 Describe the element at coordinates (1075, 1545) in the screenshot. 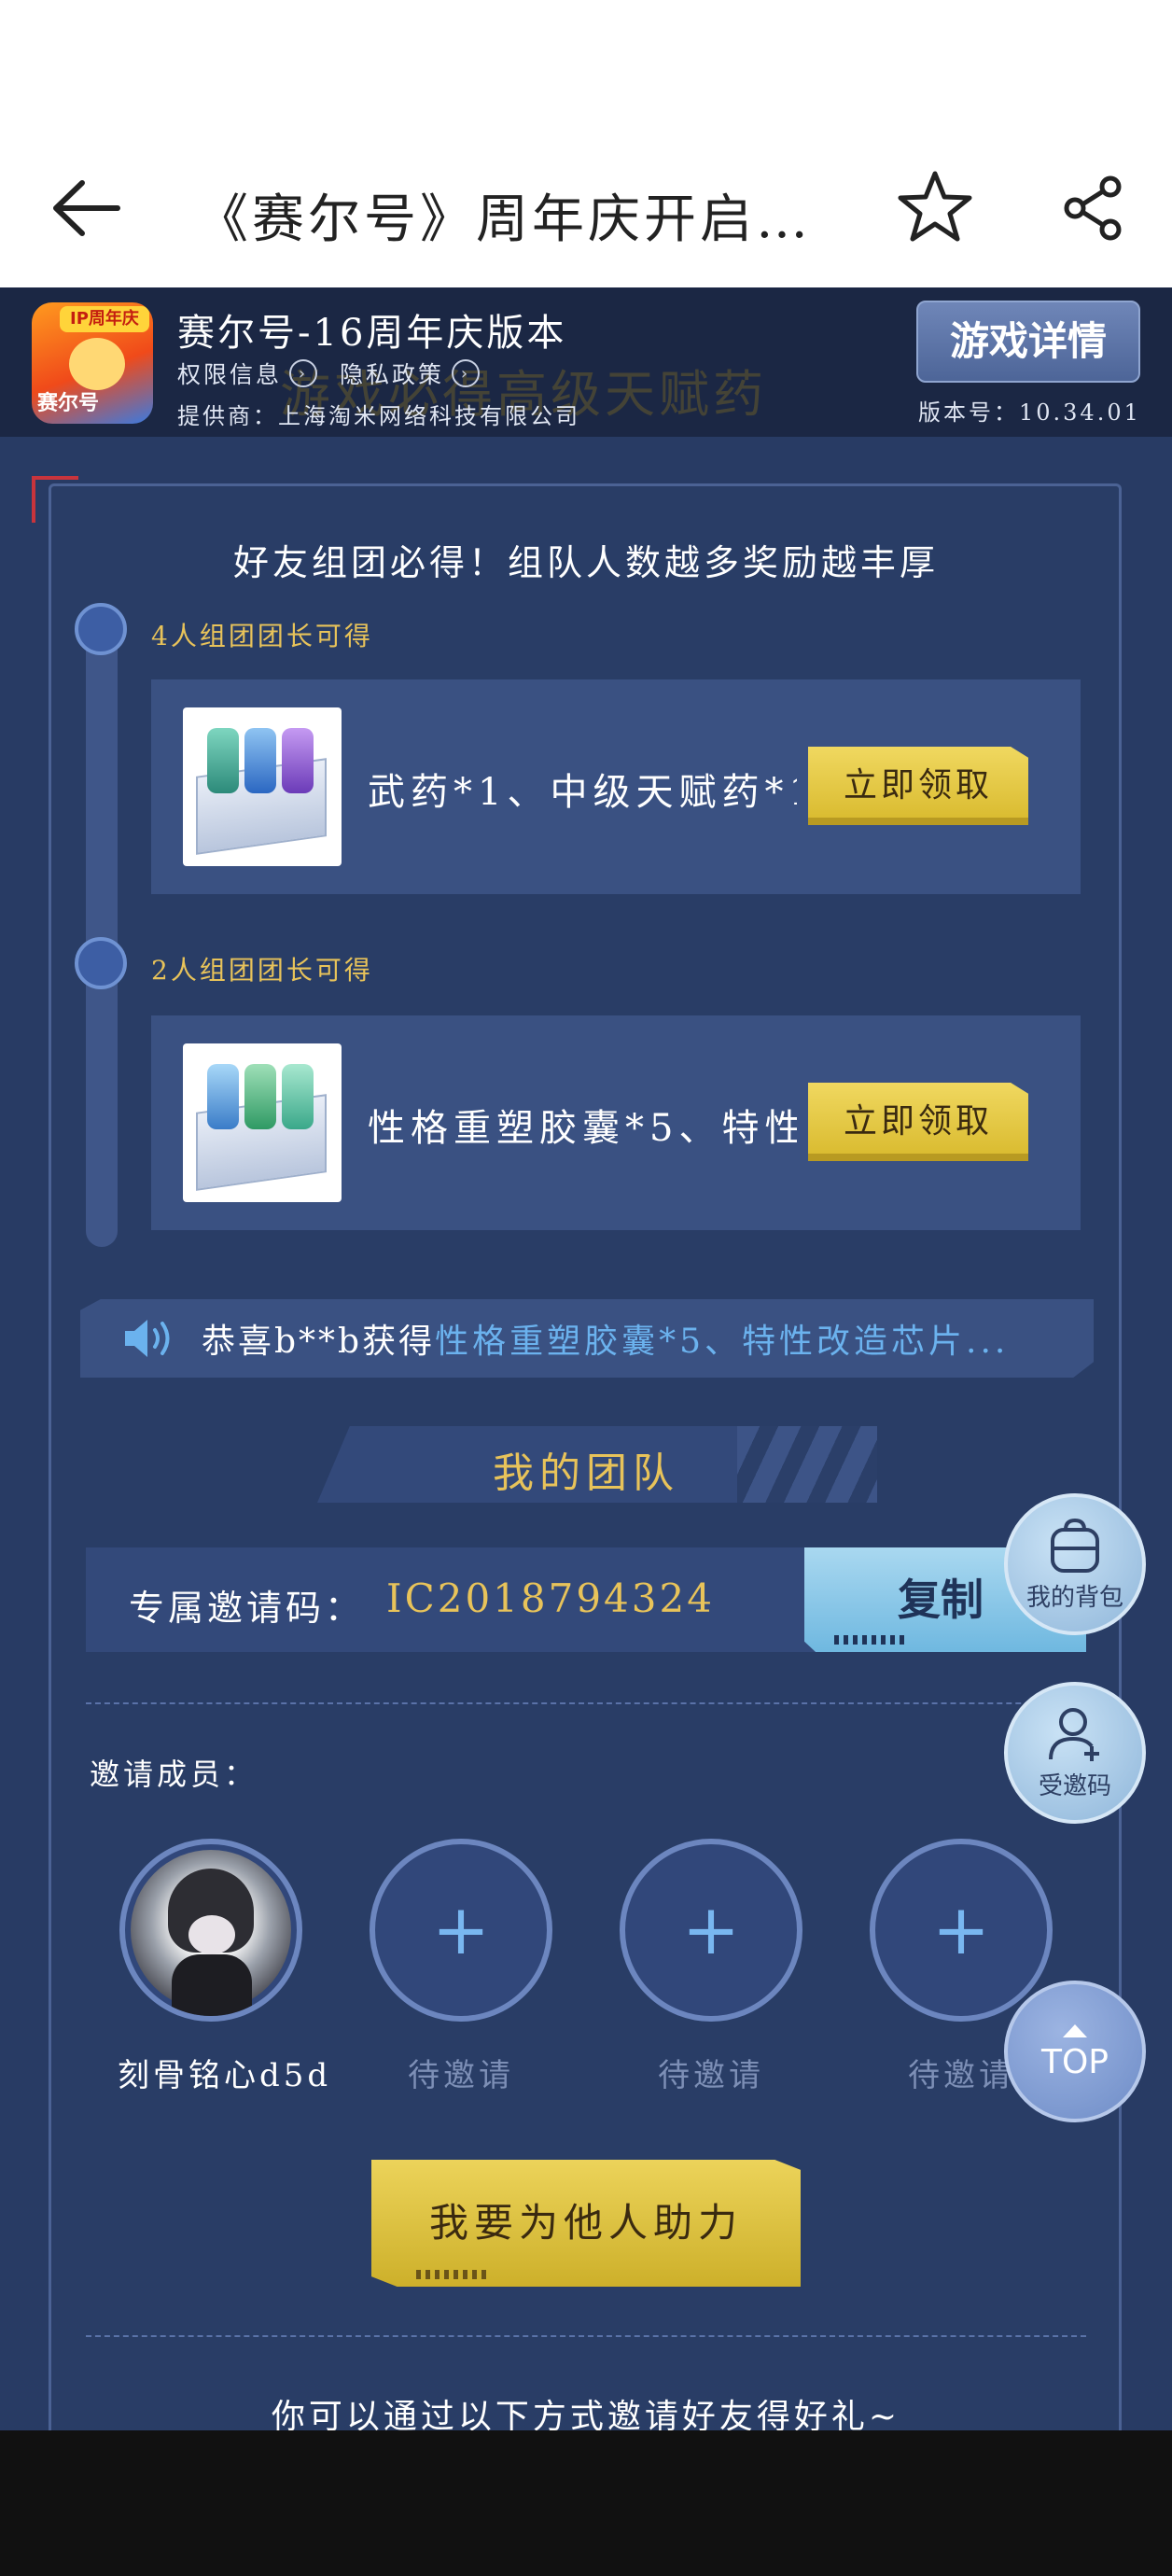

I see `backpack-icon` at that location.